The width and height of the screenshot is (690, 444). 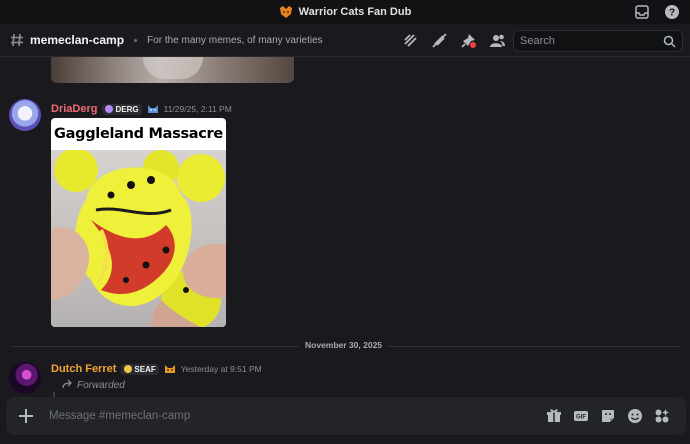 What do you see at coordinates (662, 416) in the screenshot?
I see `apps-icon` at bounding box center [662, 416].